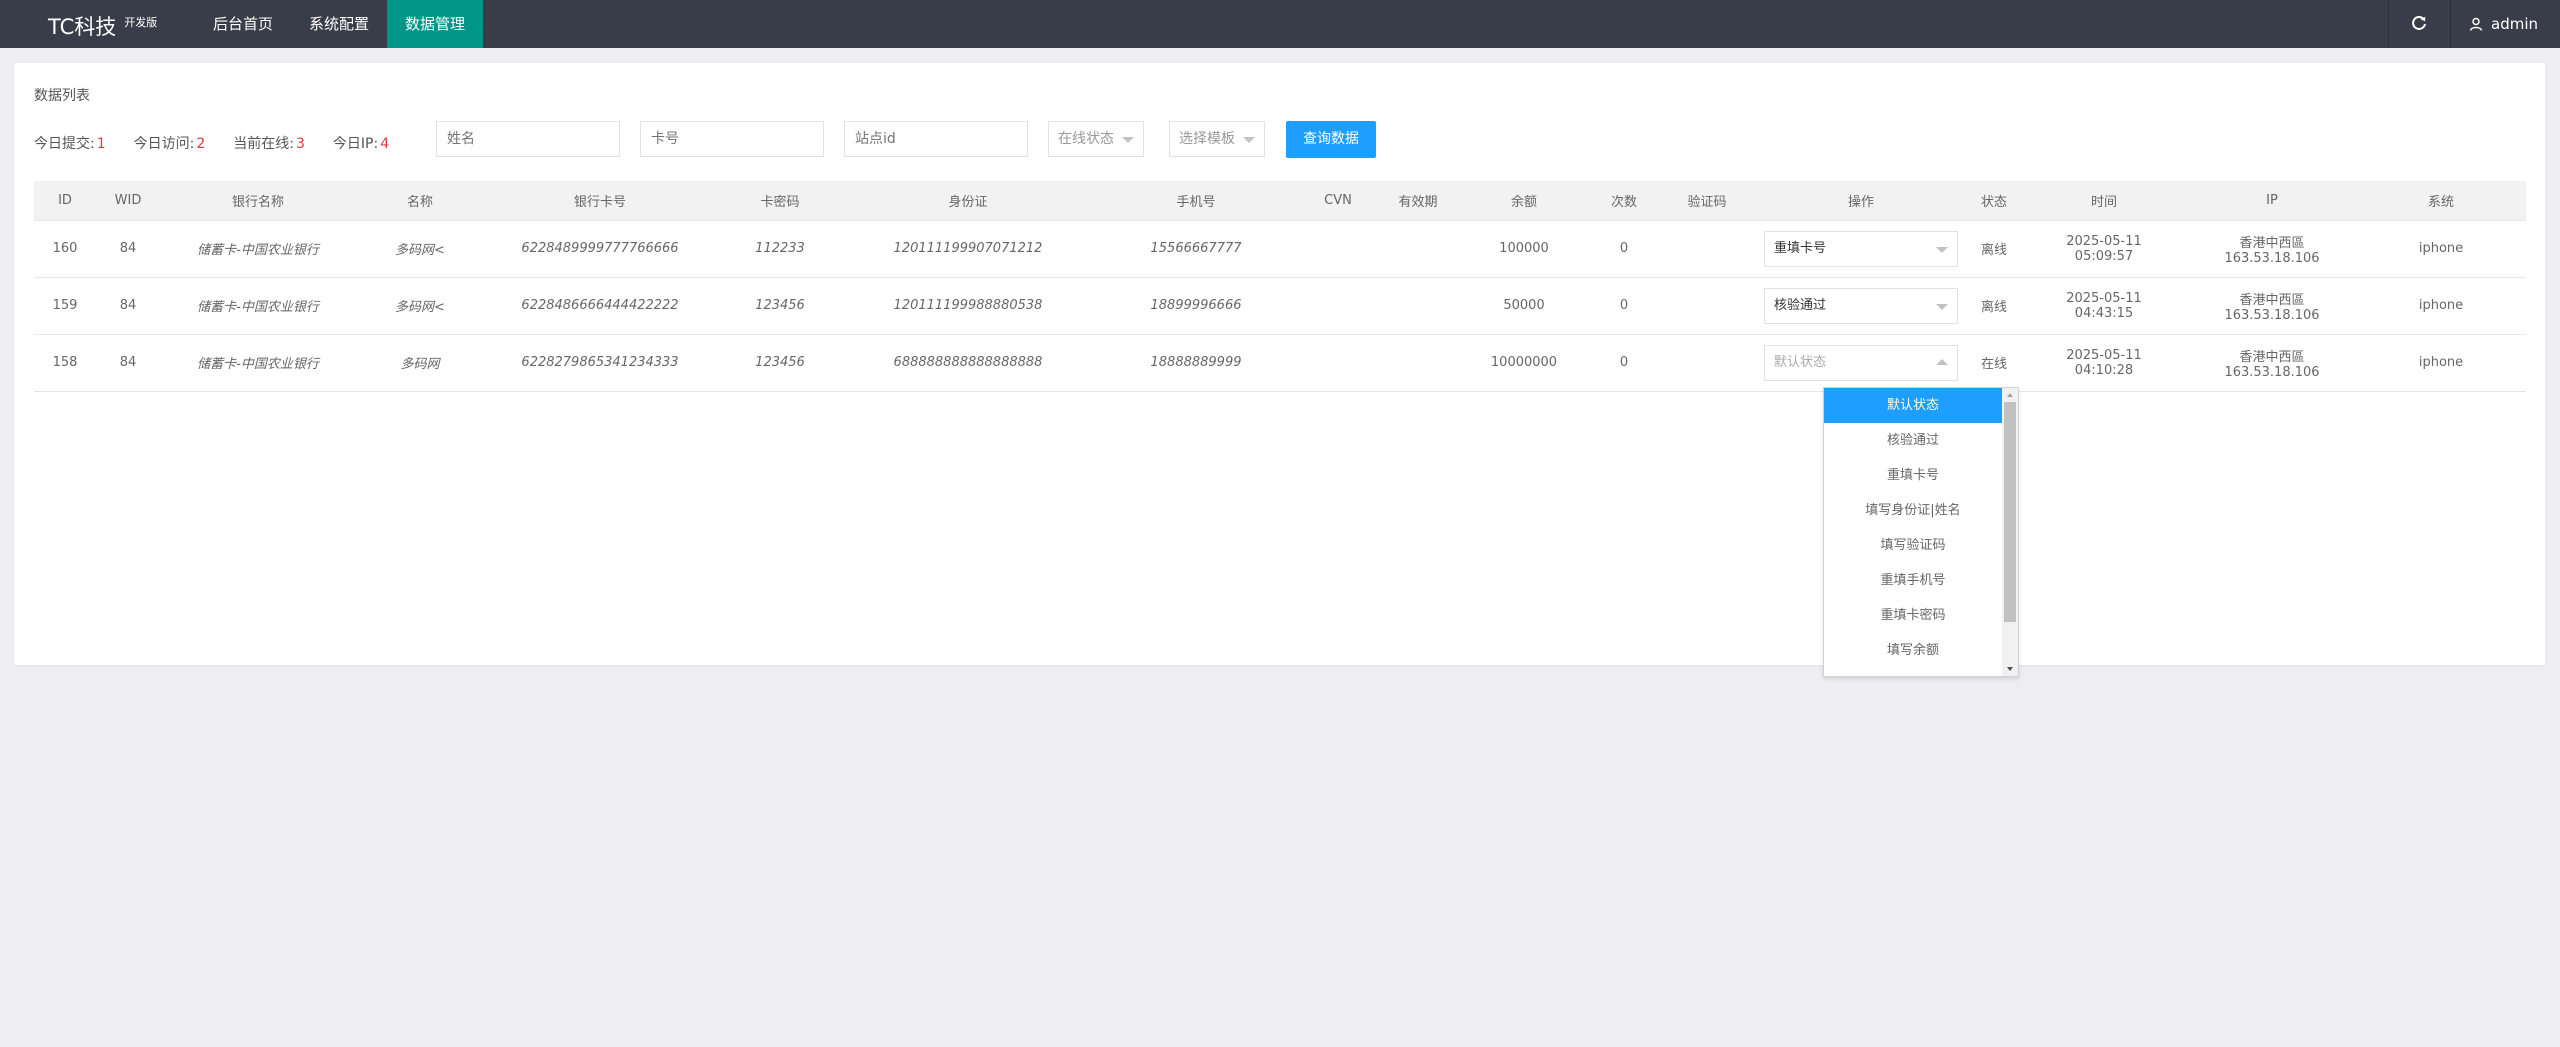 This screenshot has height=1047, width=2560. I want to click on name-input, so click(528, 139).